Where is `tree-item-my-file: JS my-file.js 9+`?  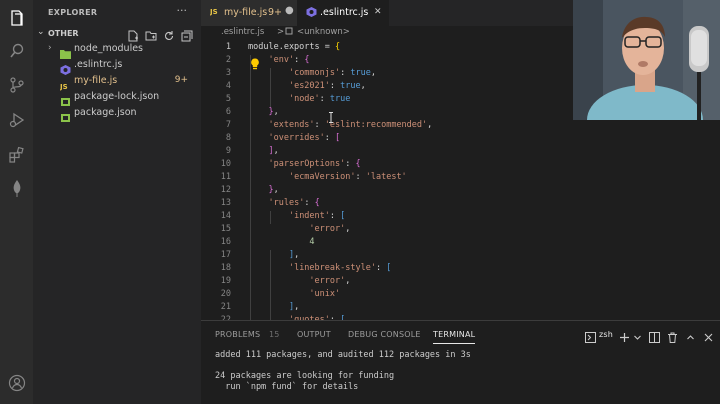 tree-item-my-file: JS my-file.js 9+ is located at coordinates (117, 82).